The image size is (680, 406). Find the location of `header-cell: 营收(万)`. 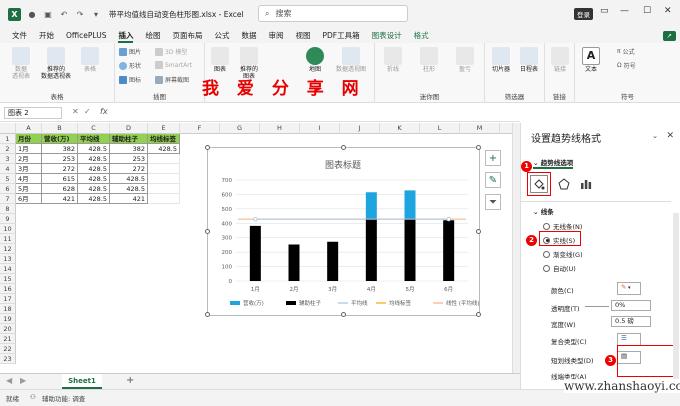

header-cell: 营收(万) is located at coordinates (60, 139).